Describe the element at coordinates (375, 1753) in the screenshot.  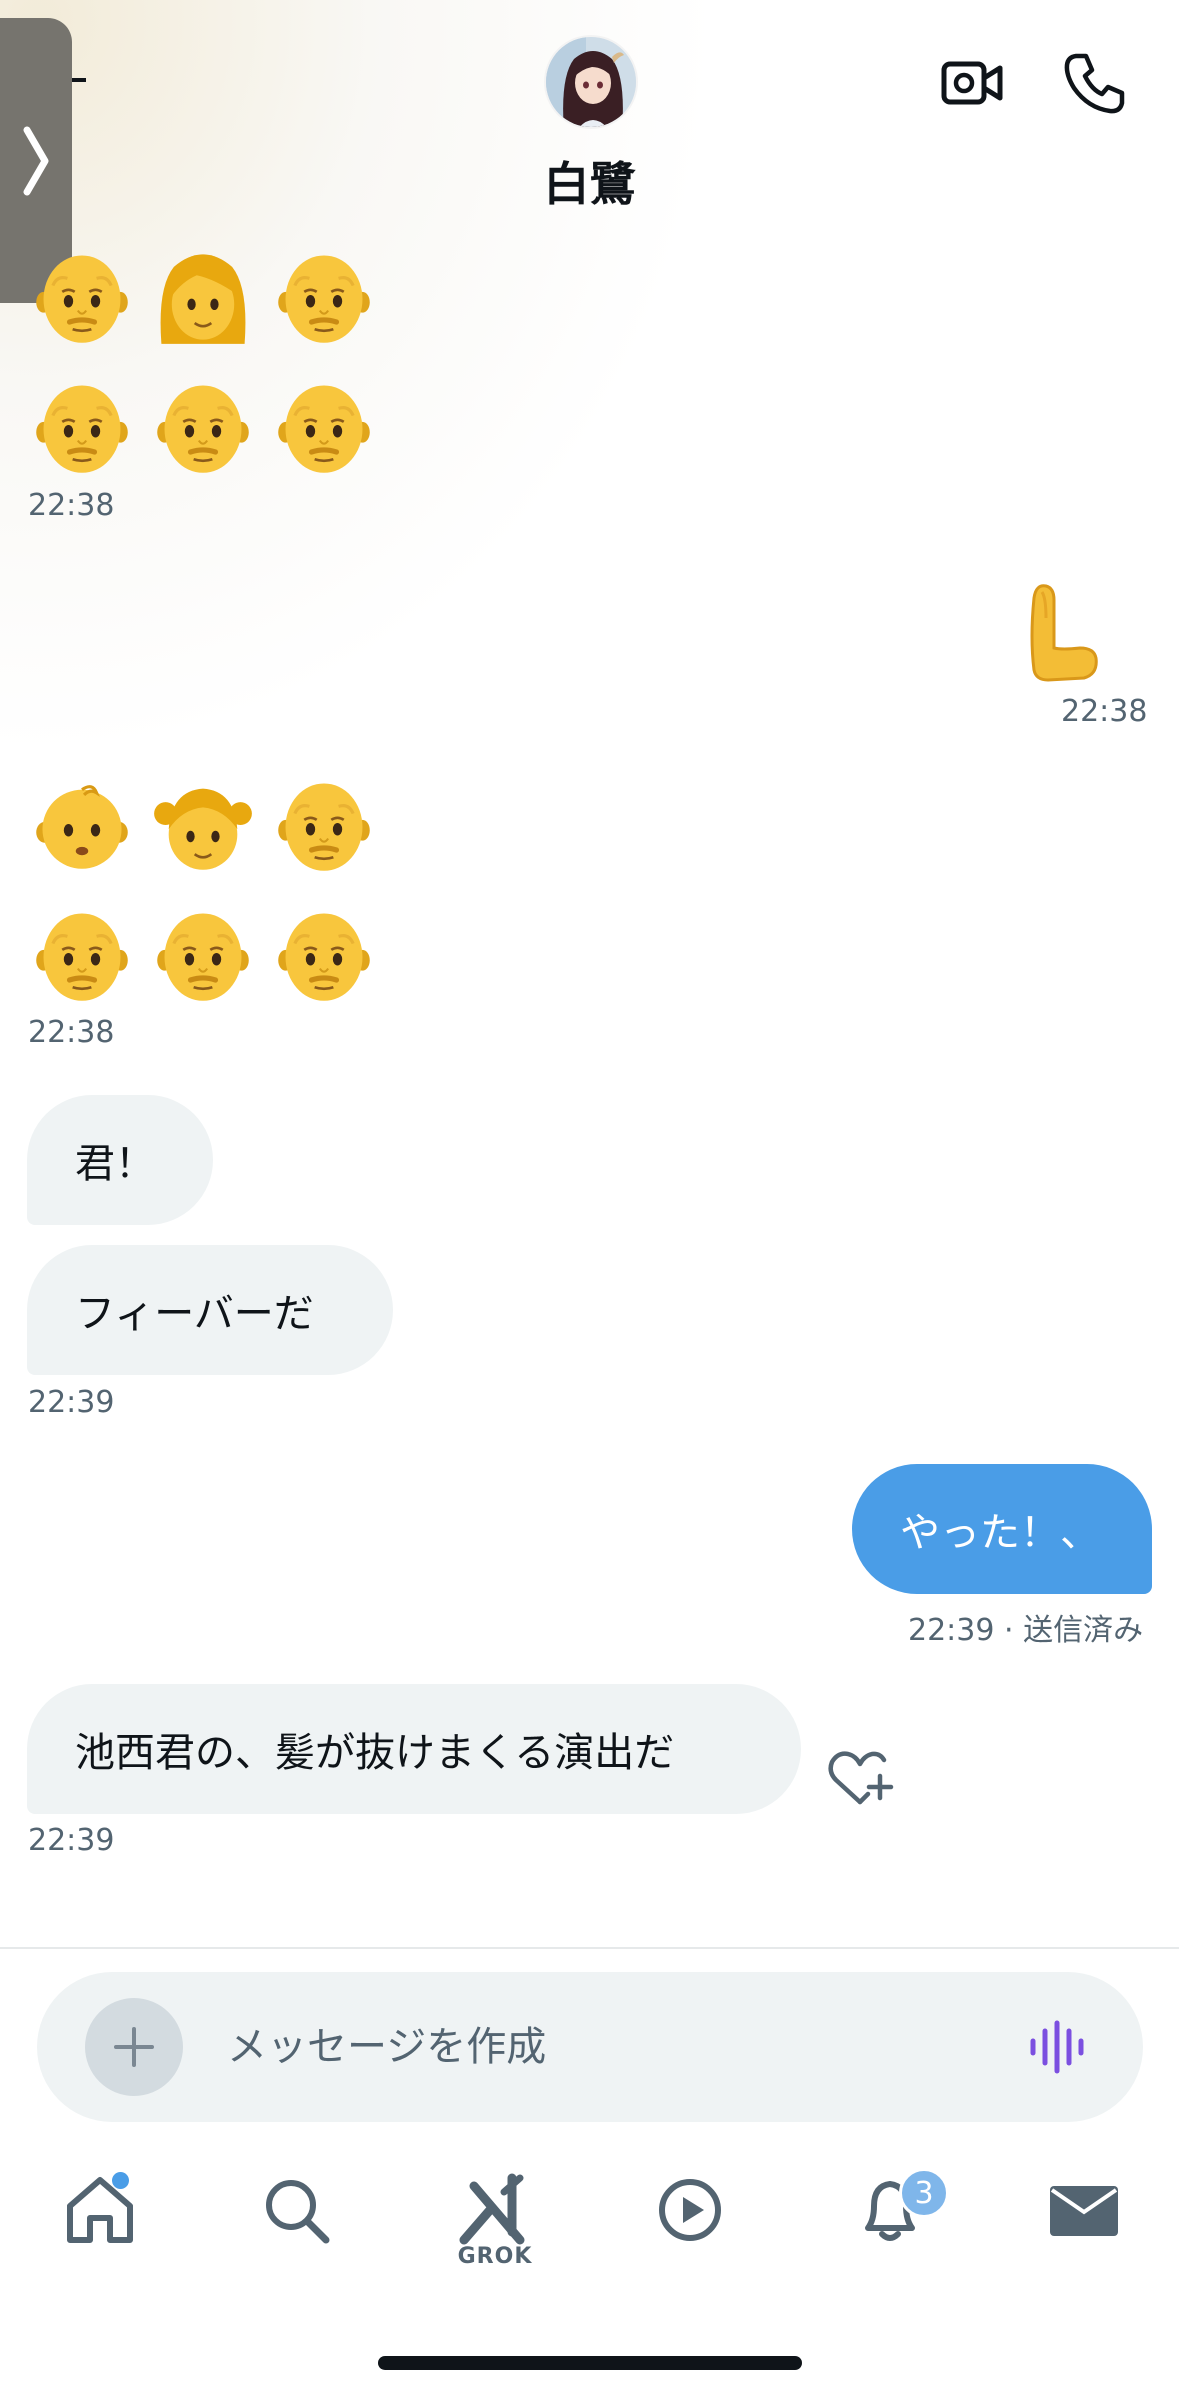
I see `message-text: 池西君の、髪が抜けまくる演出だ` at that location.